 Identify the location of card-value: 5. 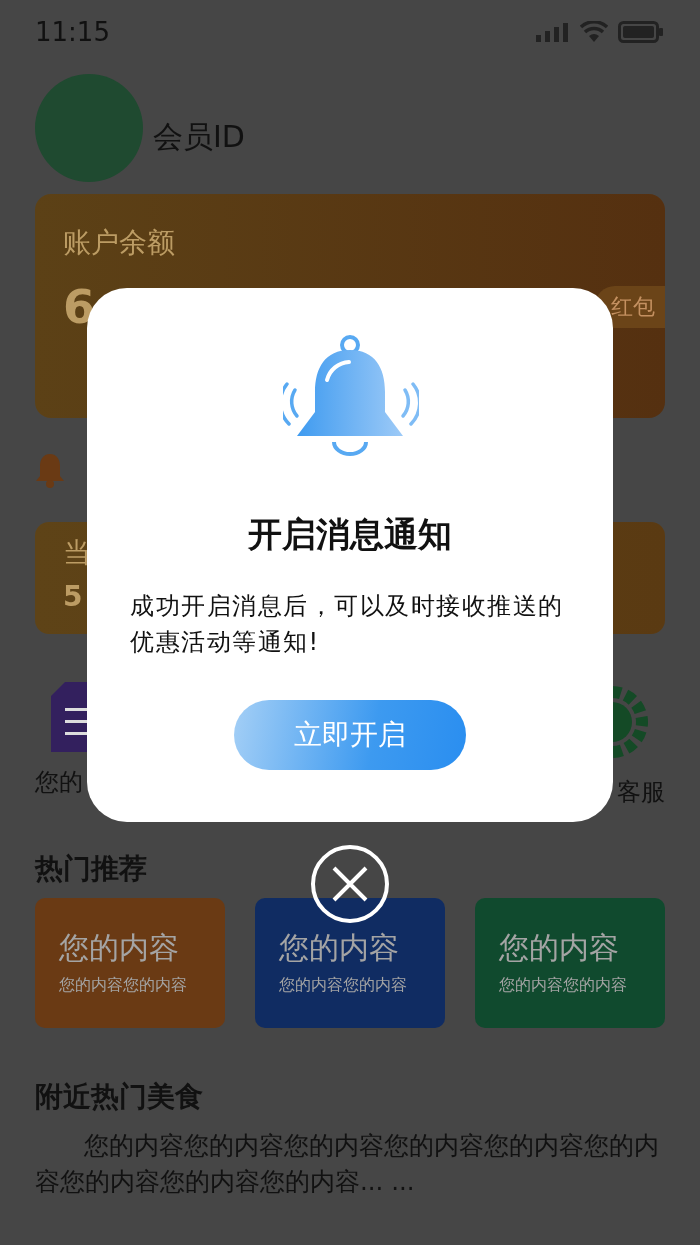
(73, 596).